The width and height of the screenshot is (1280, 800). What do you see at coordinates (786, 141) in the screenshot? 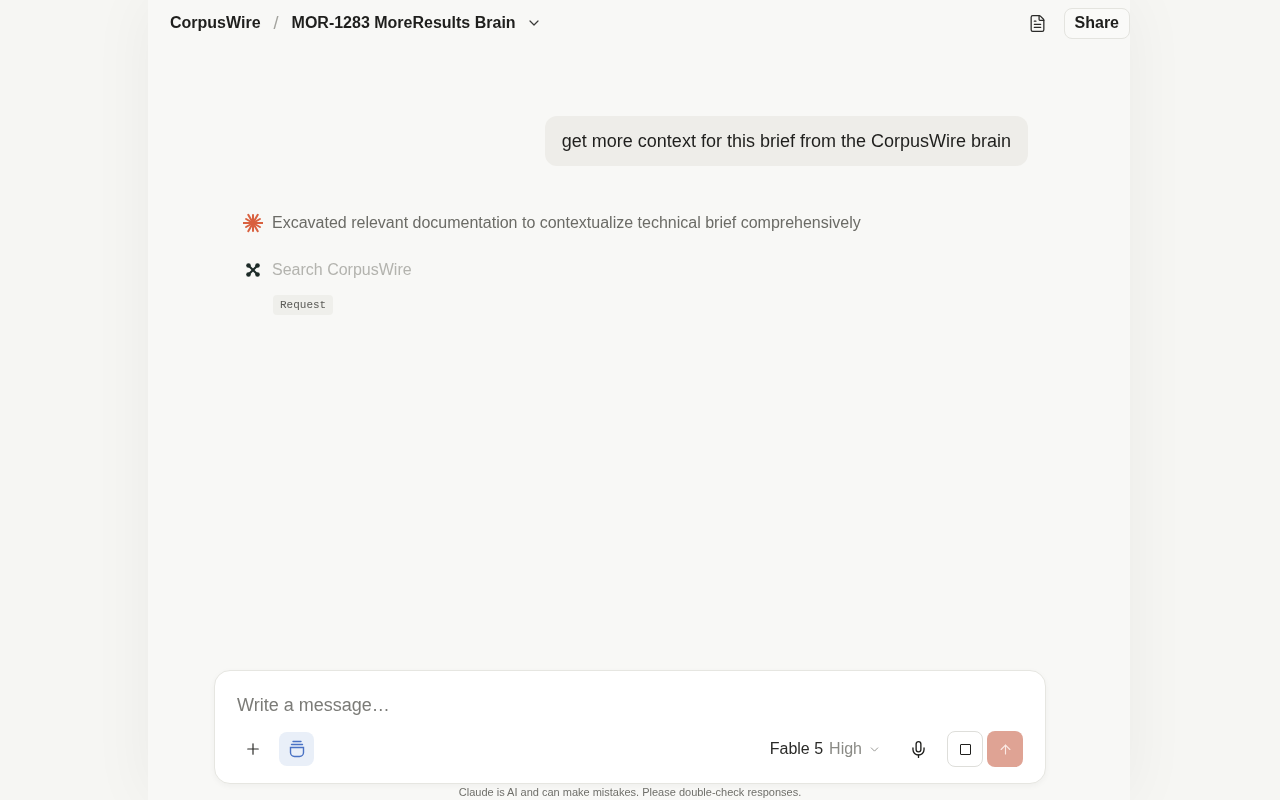
I see `user-message-bubble: get more context for this brief from the CorpusWire brain` at bounding box center [786, 141].